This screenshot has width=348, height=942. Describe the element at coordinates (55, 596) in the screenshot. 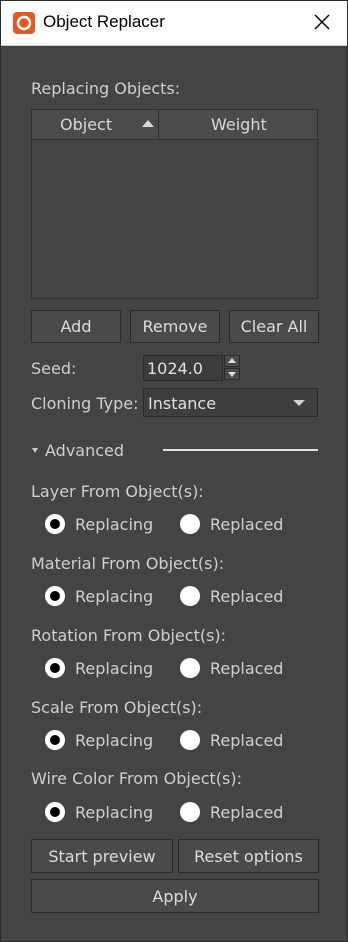

I see `material-replacing-radio` at that location.